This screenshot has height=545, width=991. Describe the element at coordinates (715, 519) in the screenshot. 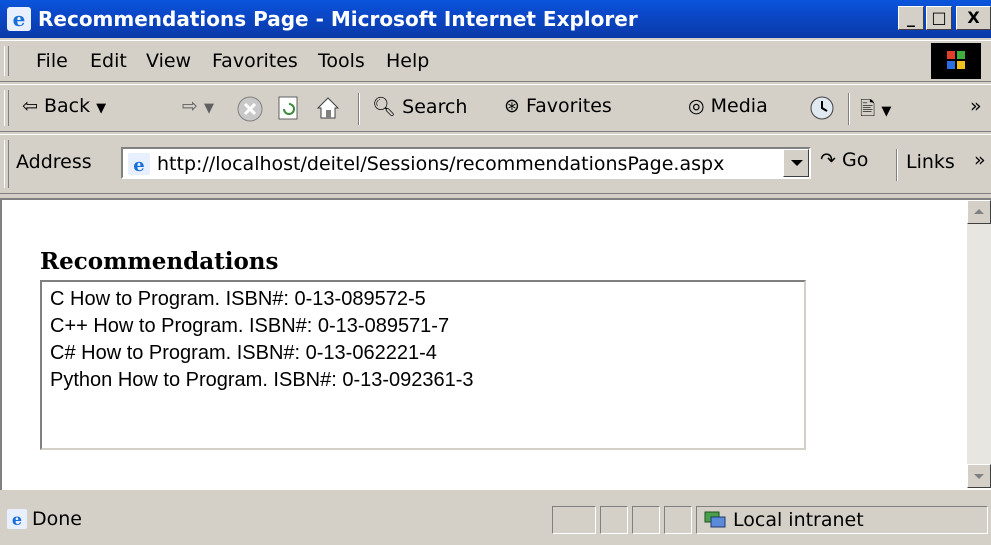

I see `local-intranet-icon` at that location.